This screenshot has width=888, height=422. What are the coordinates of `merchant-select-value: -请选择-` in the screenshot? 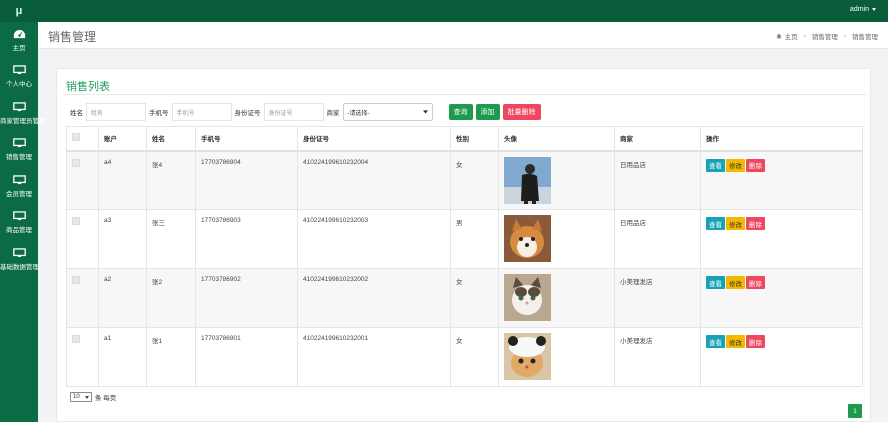 It's located at (358, 113).